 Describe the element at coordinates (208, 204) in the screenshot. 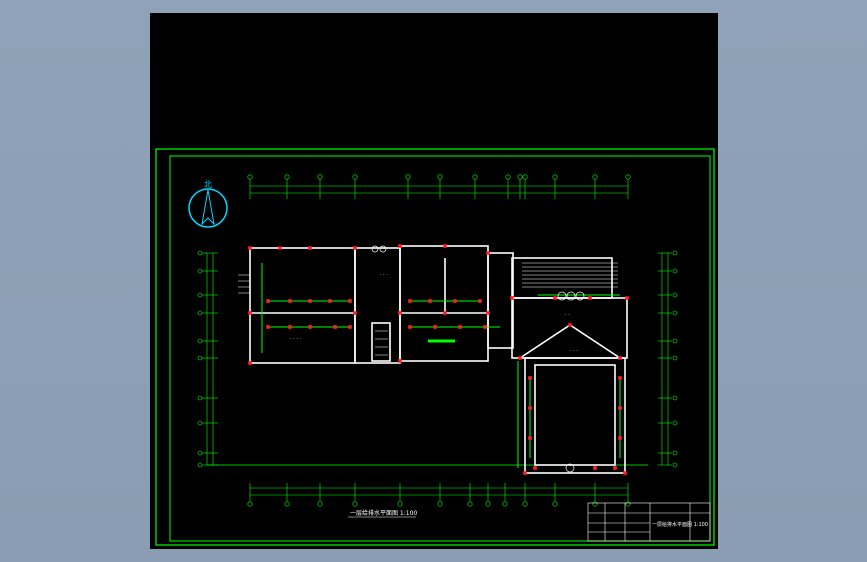

I see `north-arrow-icon: 北` at that location.